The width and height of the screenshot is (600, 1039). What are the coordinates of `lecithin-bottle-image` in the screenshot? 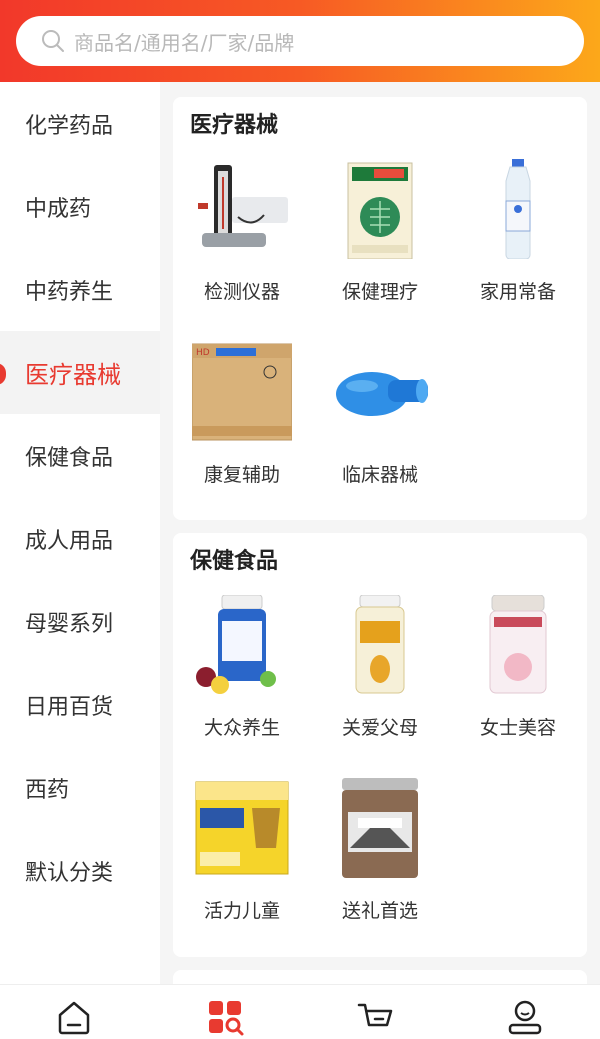 It's located at (380, 644).